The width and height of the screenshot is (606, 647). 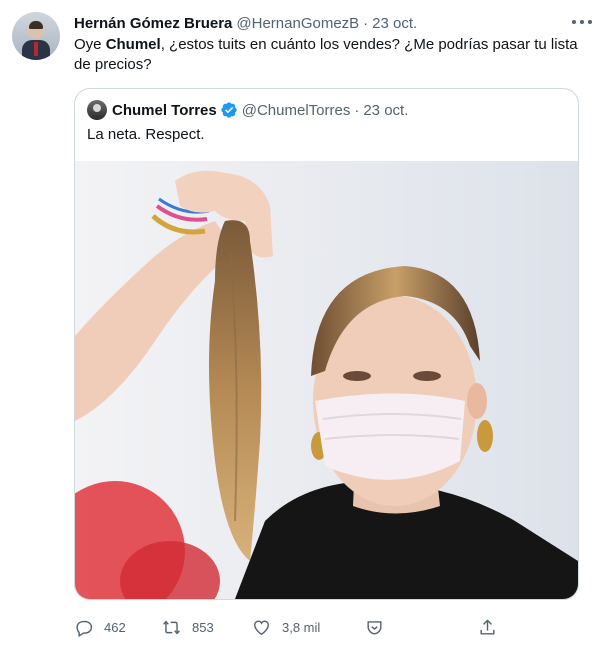 I want to click on tweet-text-start: Oye, so click(x=90, y=44).